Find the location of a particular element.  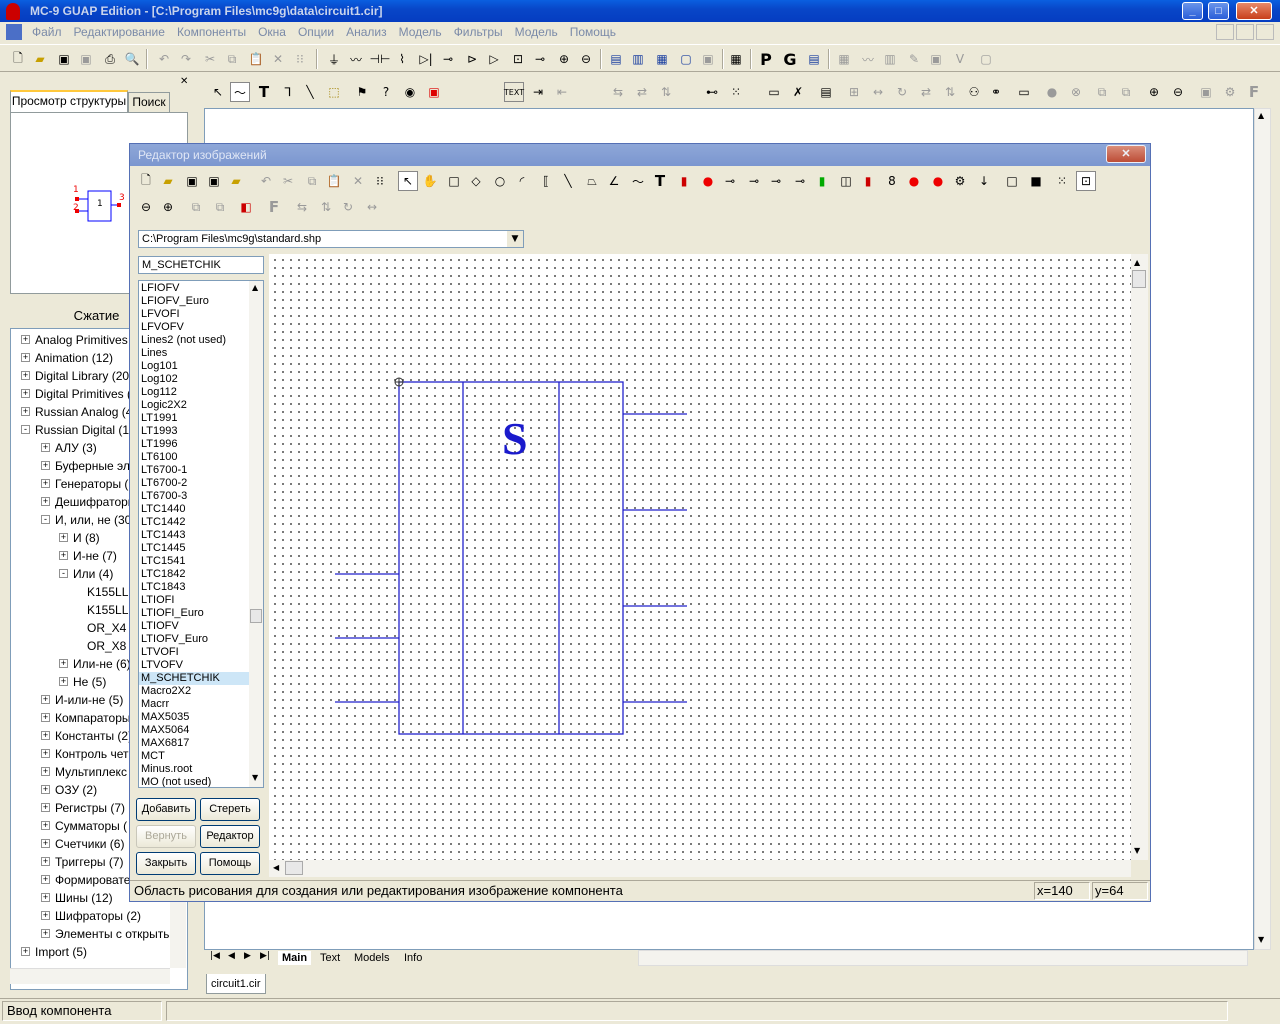

shape-list-item: LTC1440 is located at coordinates (194, 509).